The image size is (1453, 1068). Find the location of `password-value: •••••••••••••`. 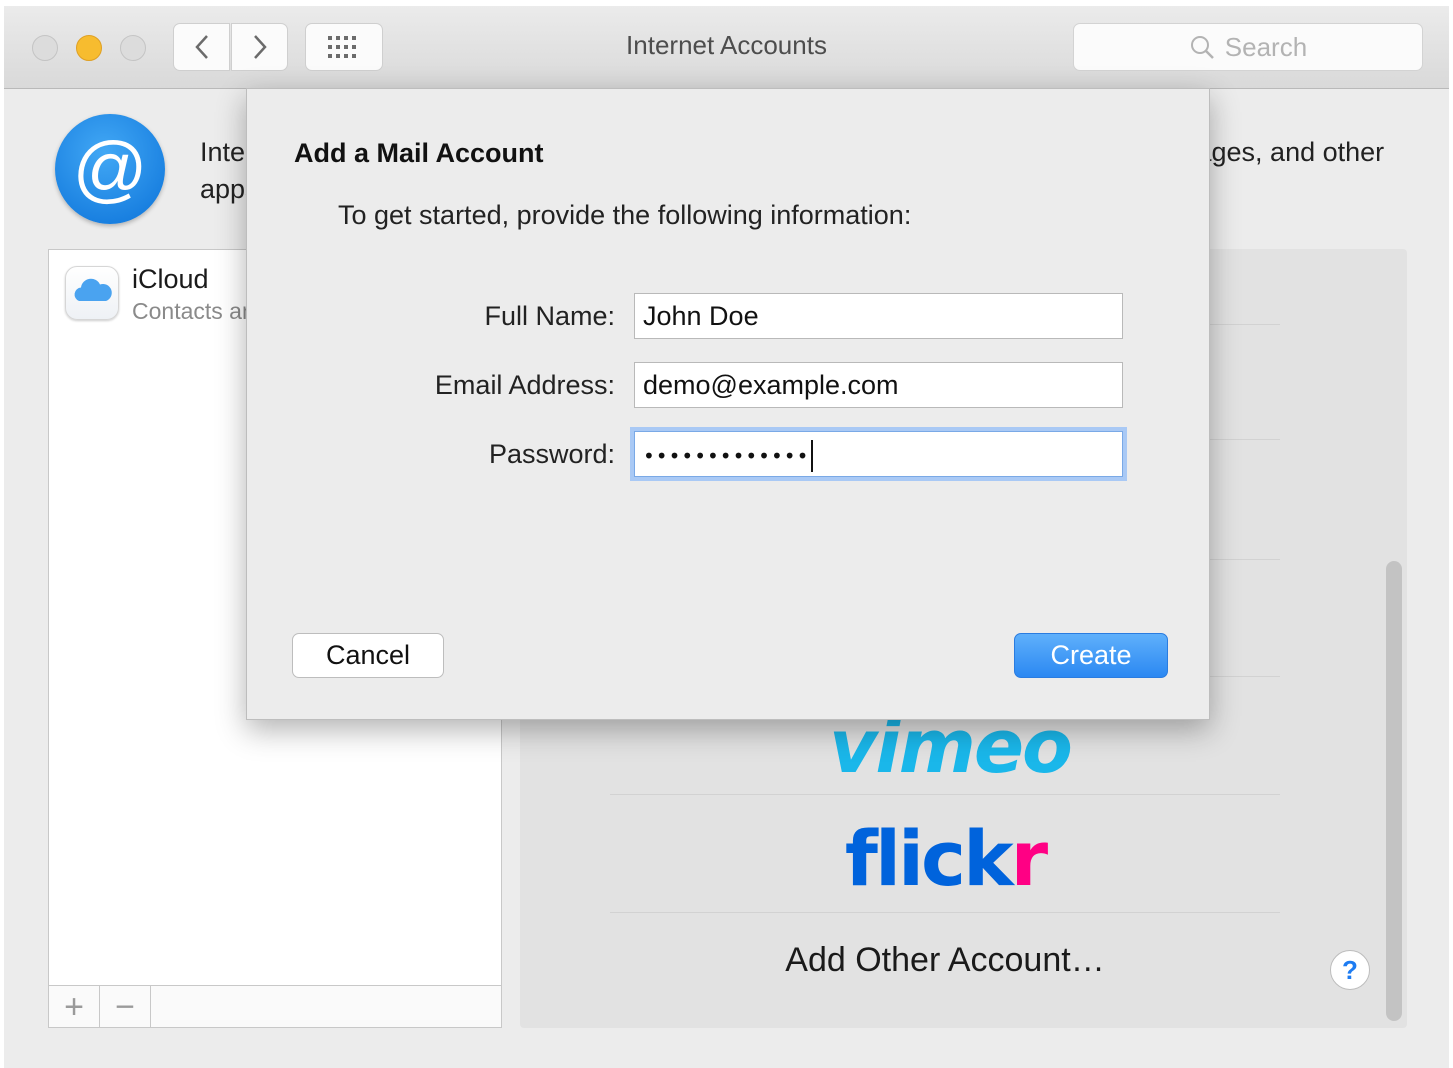

password-value: ••••••••••••• is located at coordinates (726, 456).